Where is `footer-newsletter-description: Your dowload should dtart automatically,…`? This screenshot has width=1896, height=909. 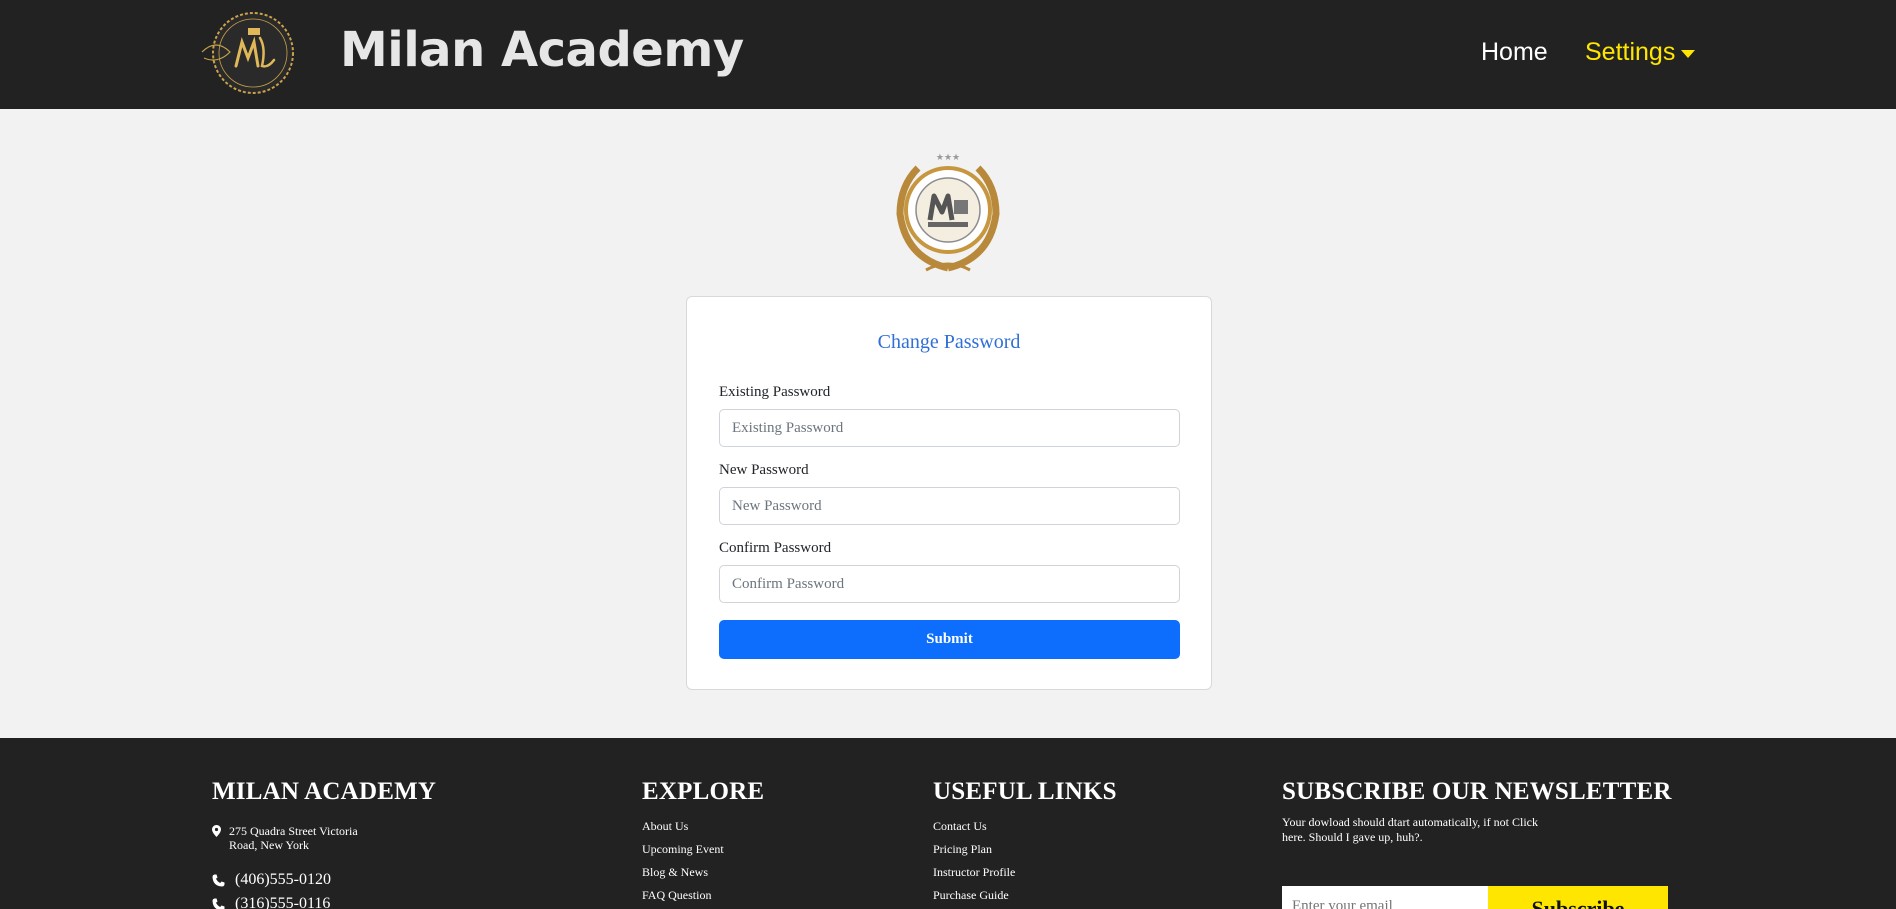
footer-newsletter-description: Your dowload should dtart automatically,… is located at coordinates (1410, 829).